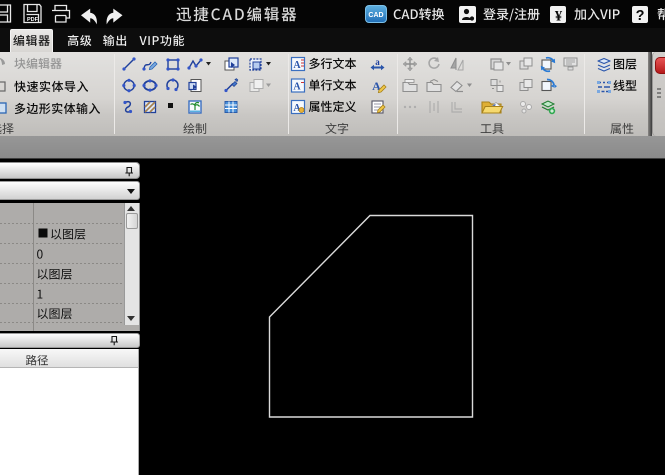 The width and height of the screenshot is (665, 475). I want to click on svg-text: PDF, so click(33, 20).